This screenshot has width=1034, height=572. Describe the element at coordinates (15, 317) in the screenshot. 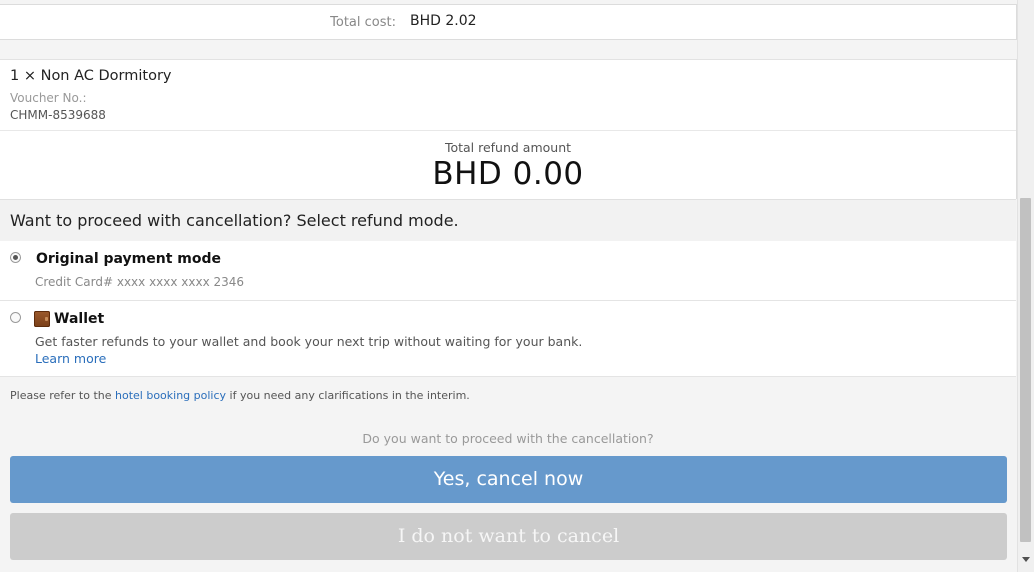

I see `radio-wallet` at that location.